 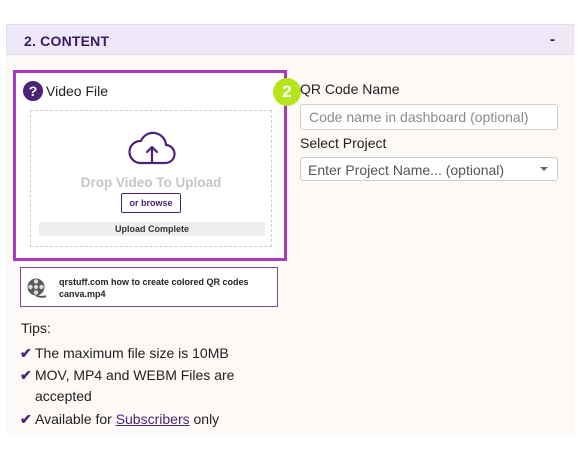 I want to click on upload-status: Upload Complete, so click(x=152, y=229).